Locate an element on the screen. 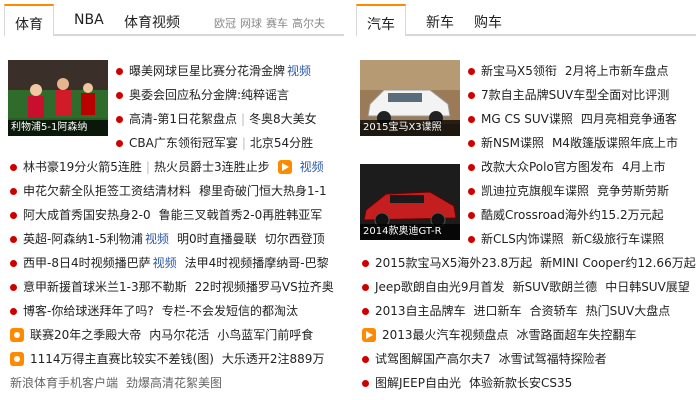  auto-link: 2013最火汽车视频盘点 is located at coordinates (445, 335).